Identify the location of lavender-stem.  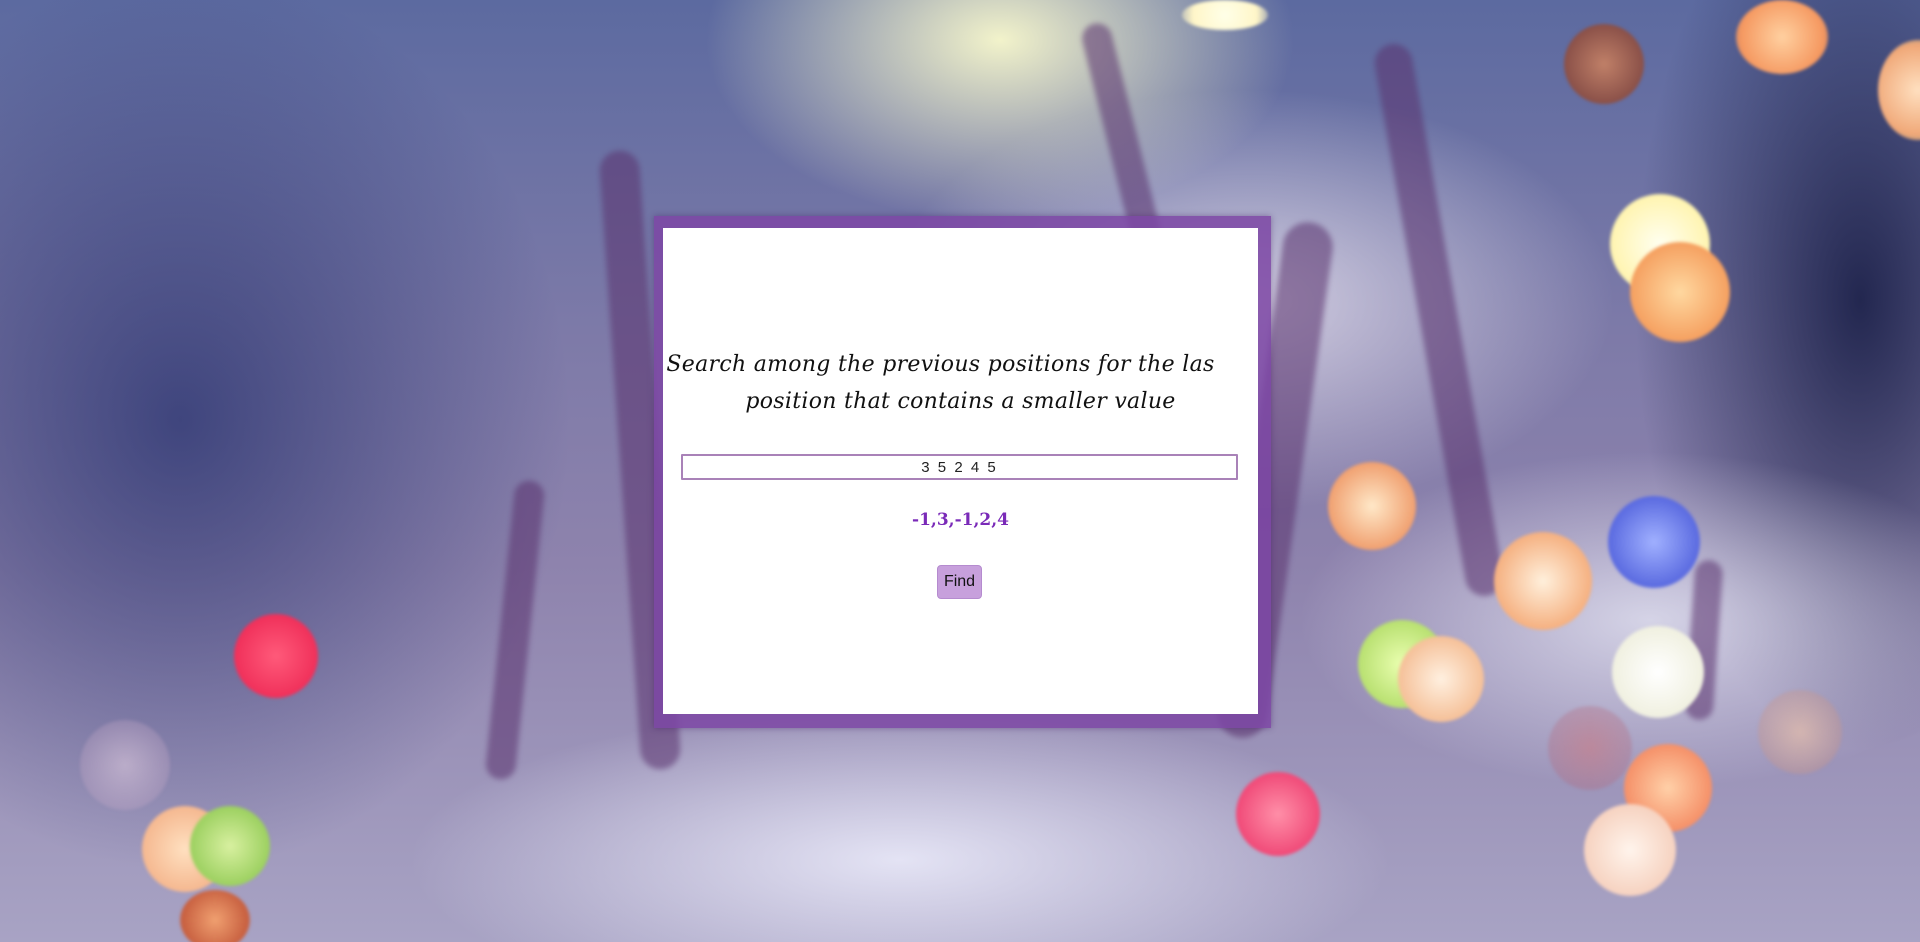
(515, 630).